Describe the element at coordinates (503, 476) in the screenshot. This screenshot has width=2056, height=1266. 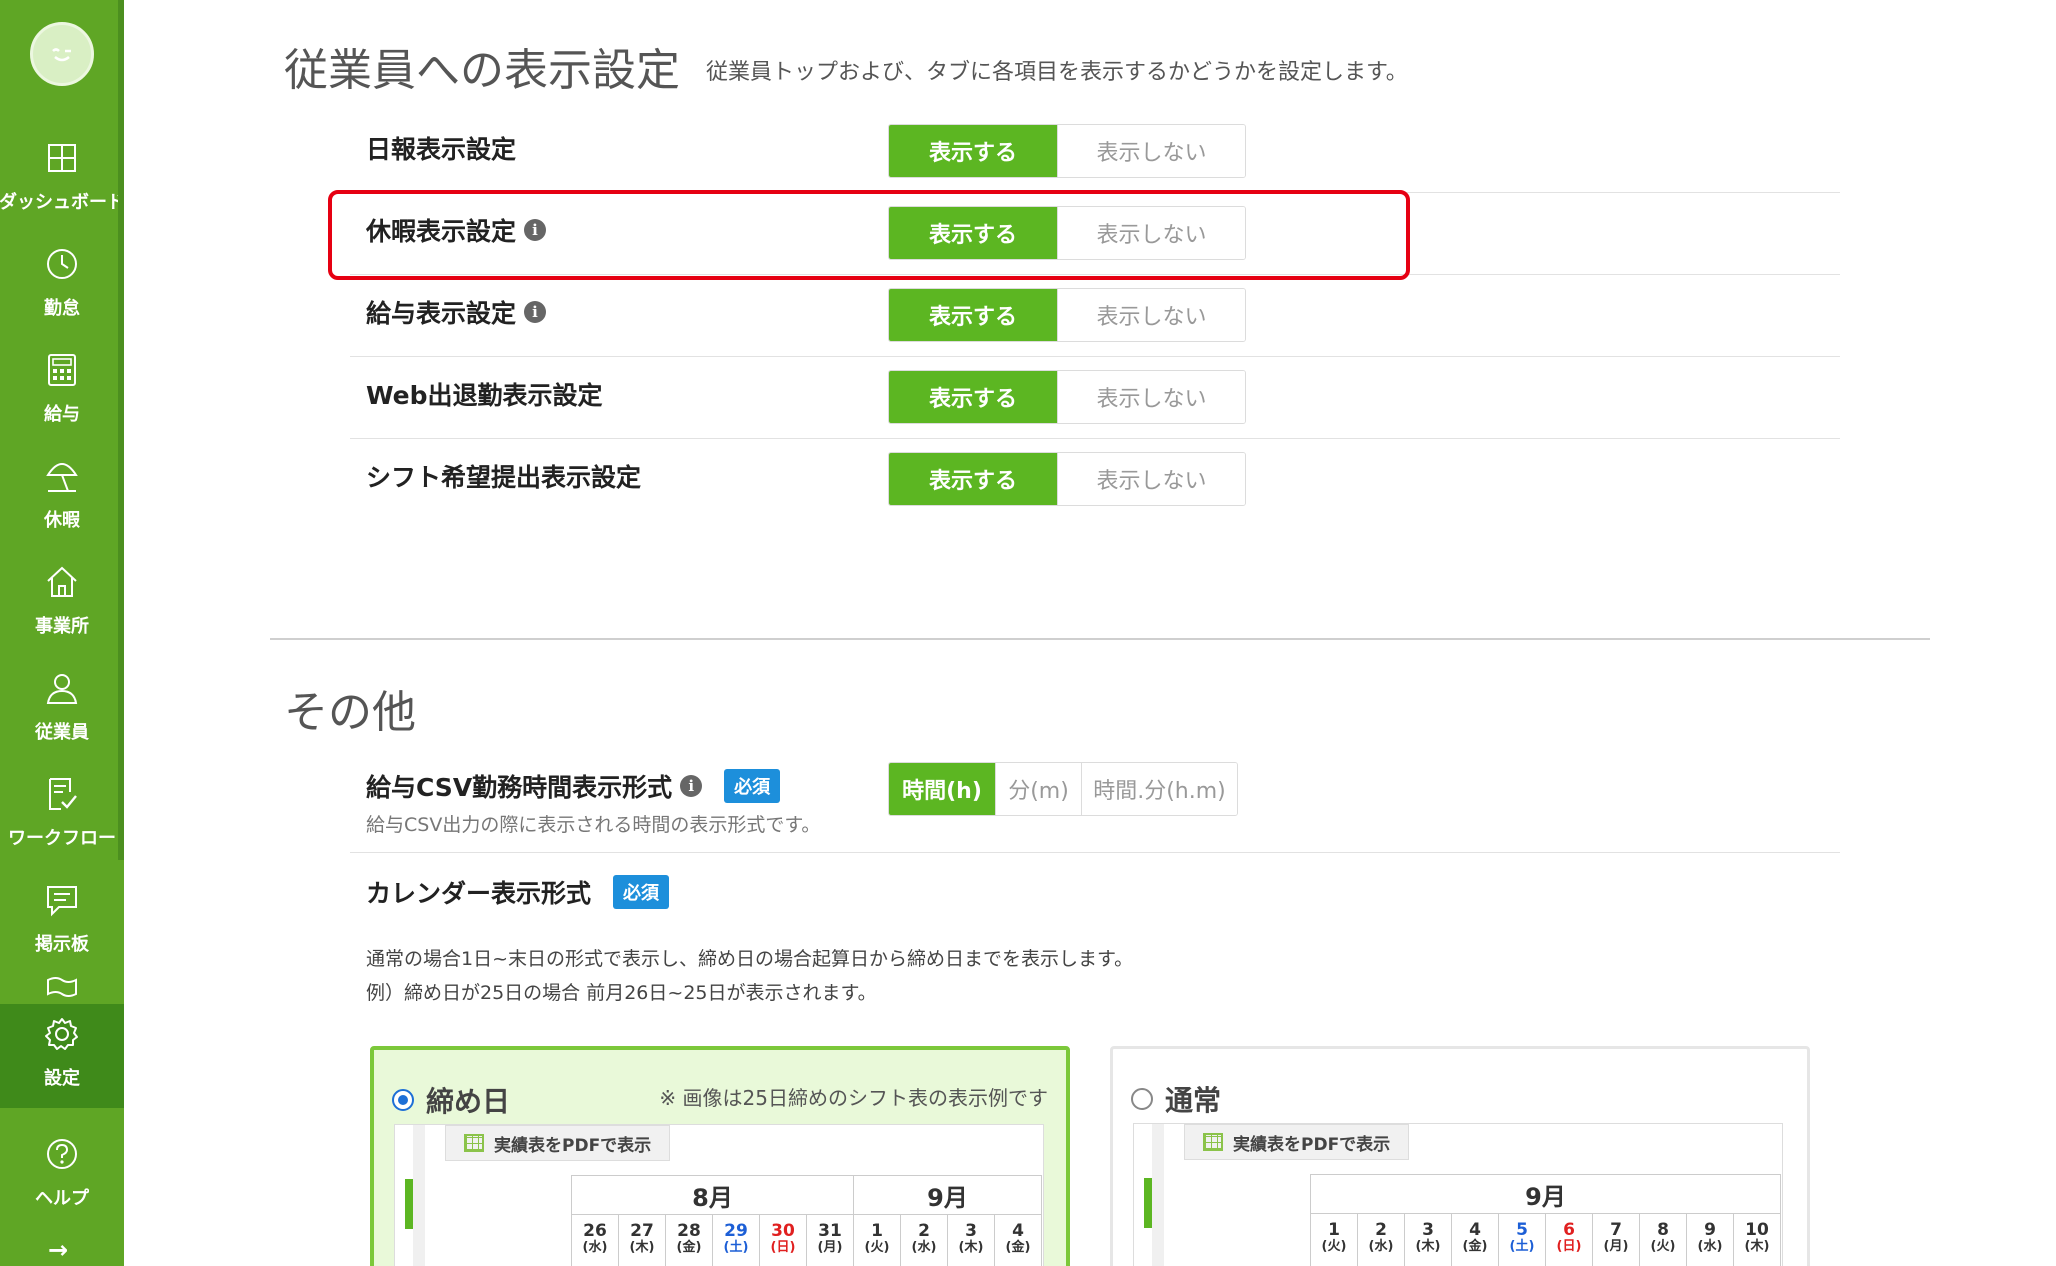
I see `setting-label-shift-request: シフト希望提出表示設定` at that location.